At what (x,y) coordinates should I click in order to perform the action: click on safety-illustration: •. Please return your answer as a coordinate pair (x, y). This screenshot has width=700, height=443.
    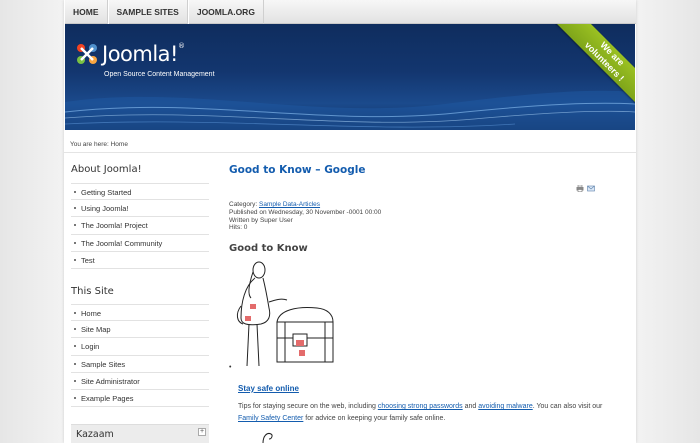
    Looking at the image, I should click on (281, 316).